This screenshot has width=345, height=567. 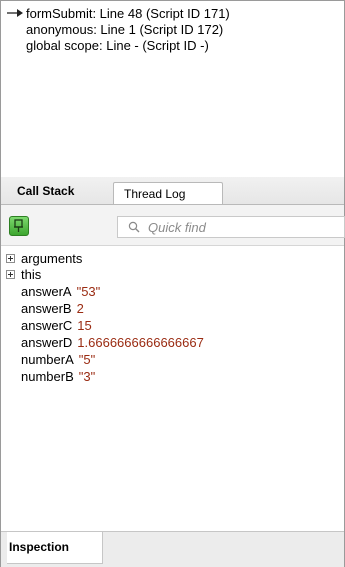 I want to click on property-value: 1.6666666666666667, so click(x=140, y=342).